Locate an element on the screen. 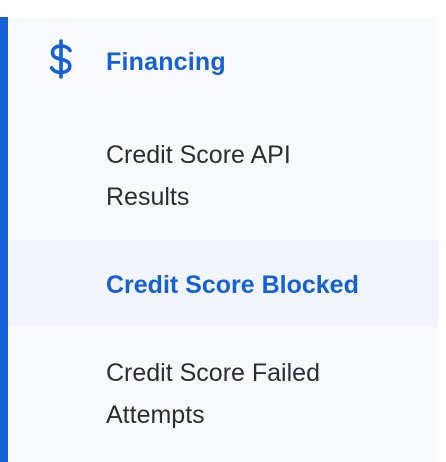  sidebar-item-label-line2: Results is located at coordinates (148, 197).